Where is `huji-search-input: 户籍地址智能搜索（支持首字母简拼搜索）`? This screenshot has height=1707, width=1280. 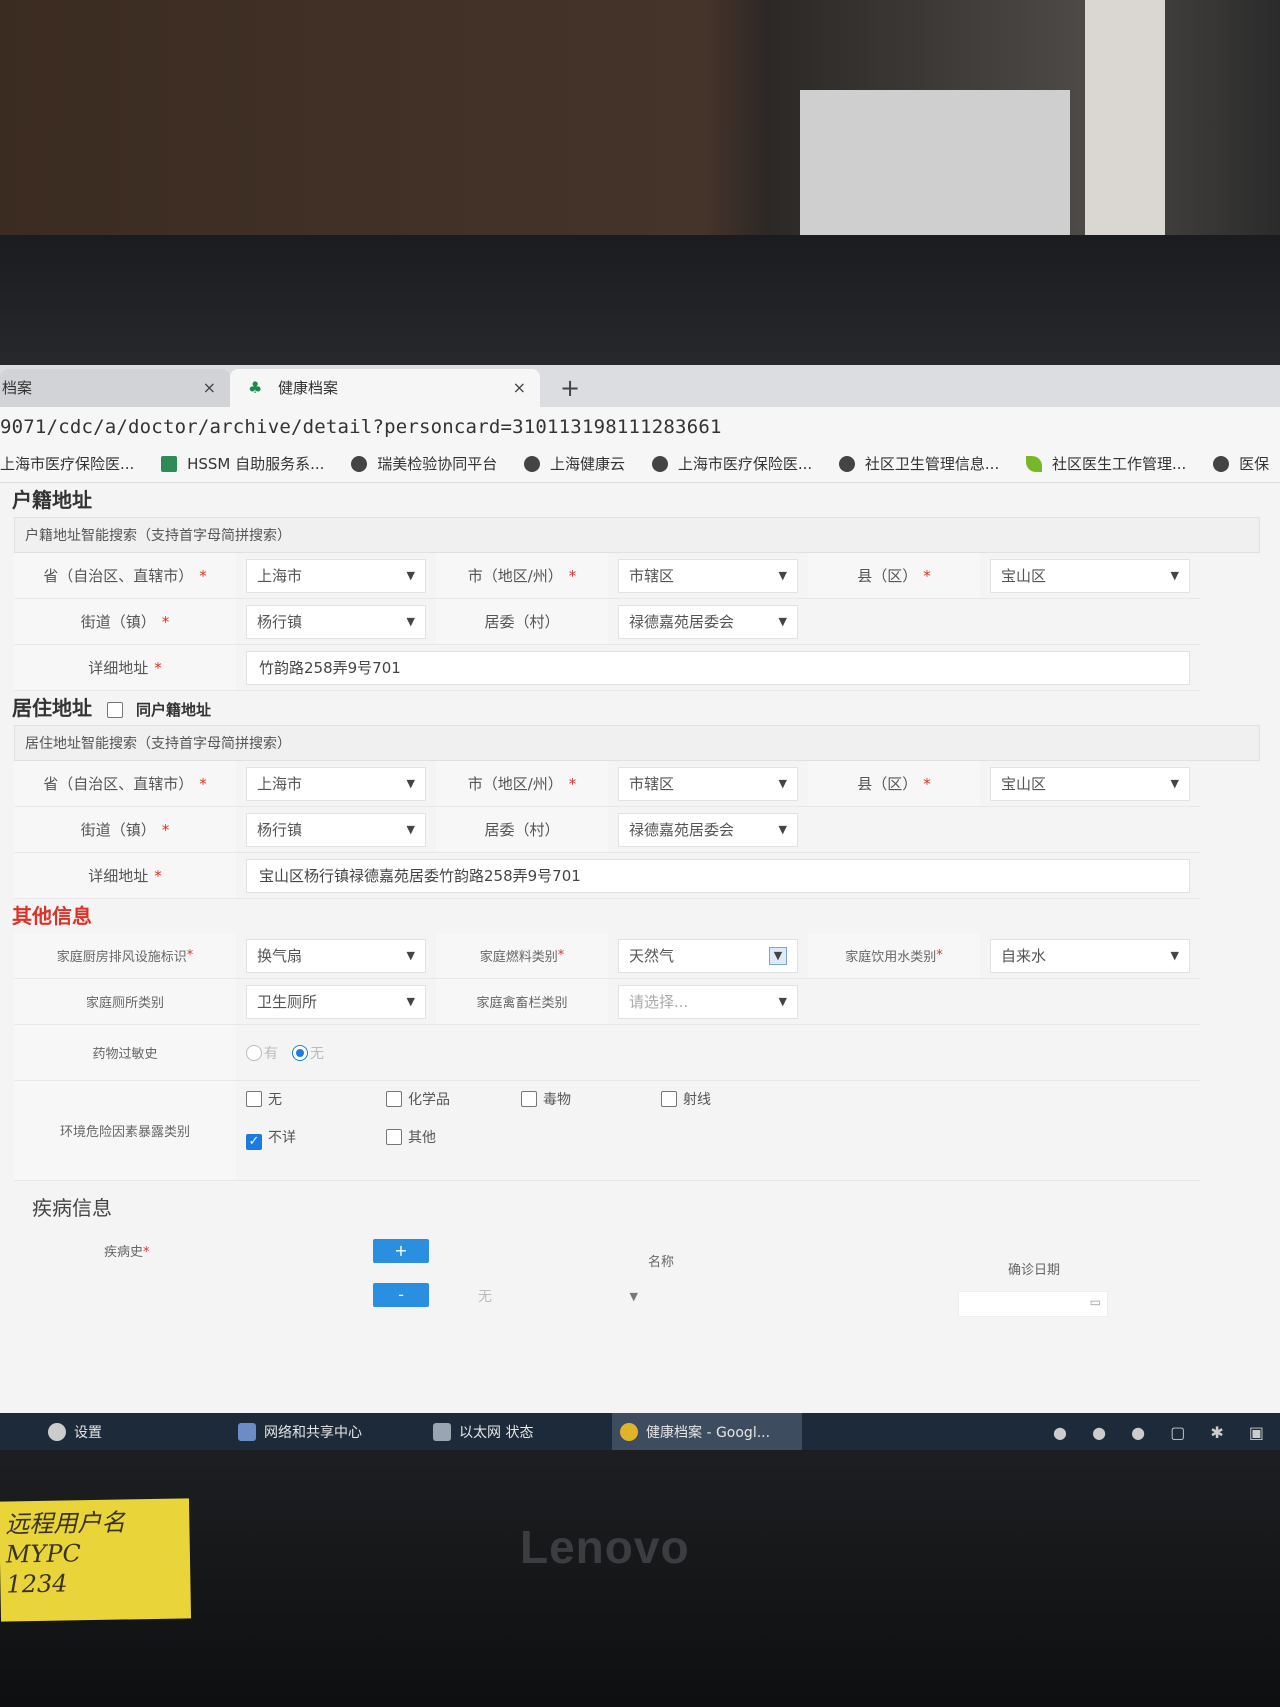 huji-search-input: 户籍地址智能搜索（支持首字母简拼搜索） is located at coordinates (637, 535).